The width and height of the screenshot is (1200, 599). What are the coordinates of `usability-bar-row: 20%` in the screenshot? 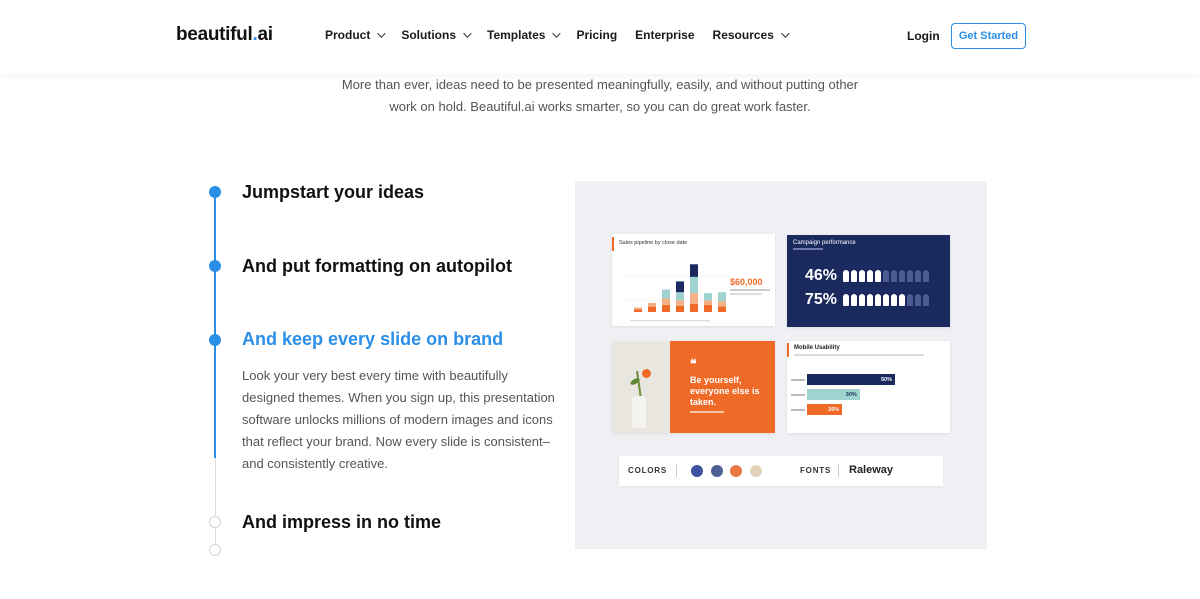 It's located at (817, 409).